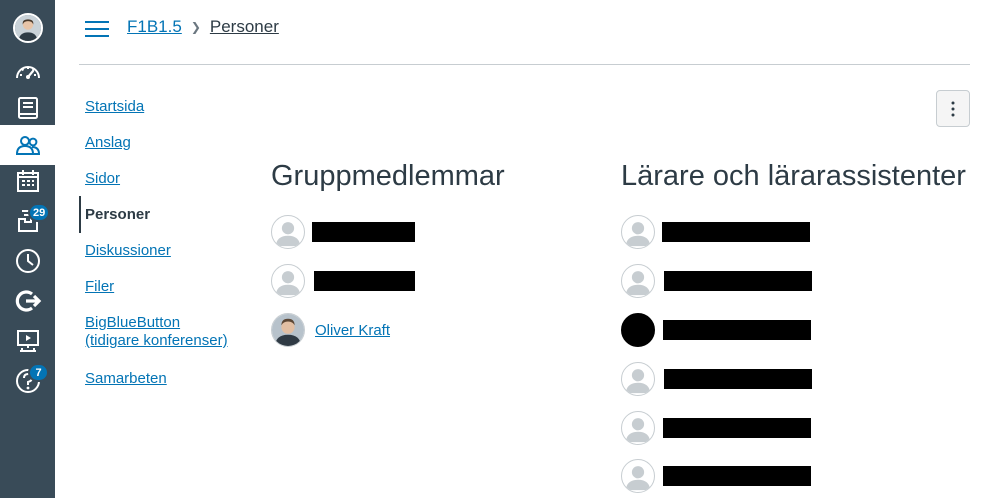 This screenshot has width=995, height=498. I want to click on calendar-button, so click(27, 181).